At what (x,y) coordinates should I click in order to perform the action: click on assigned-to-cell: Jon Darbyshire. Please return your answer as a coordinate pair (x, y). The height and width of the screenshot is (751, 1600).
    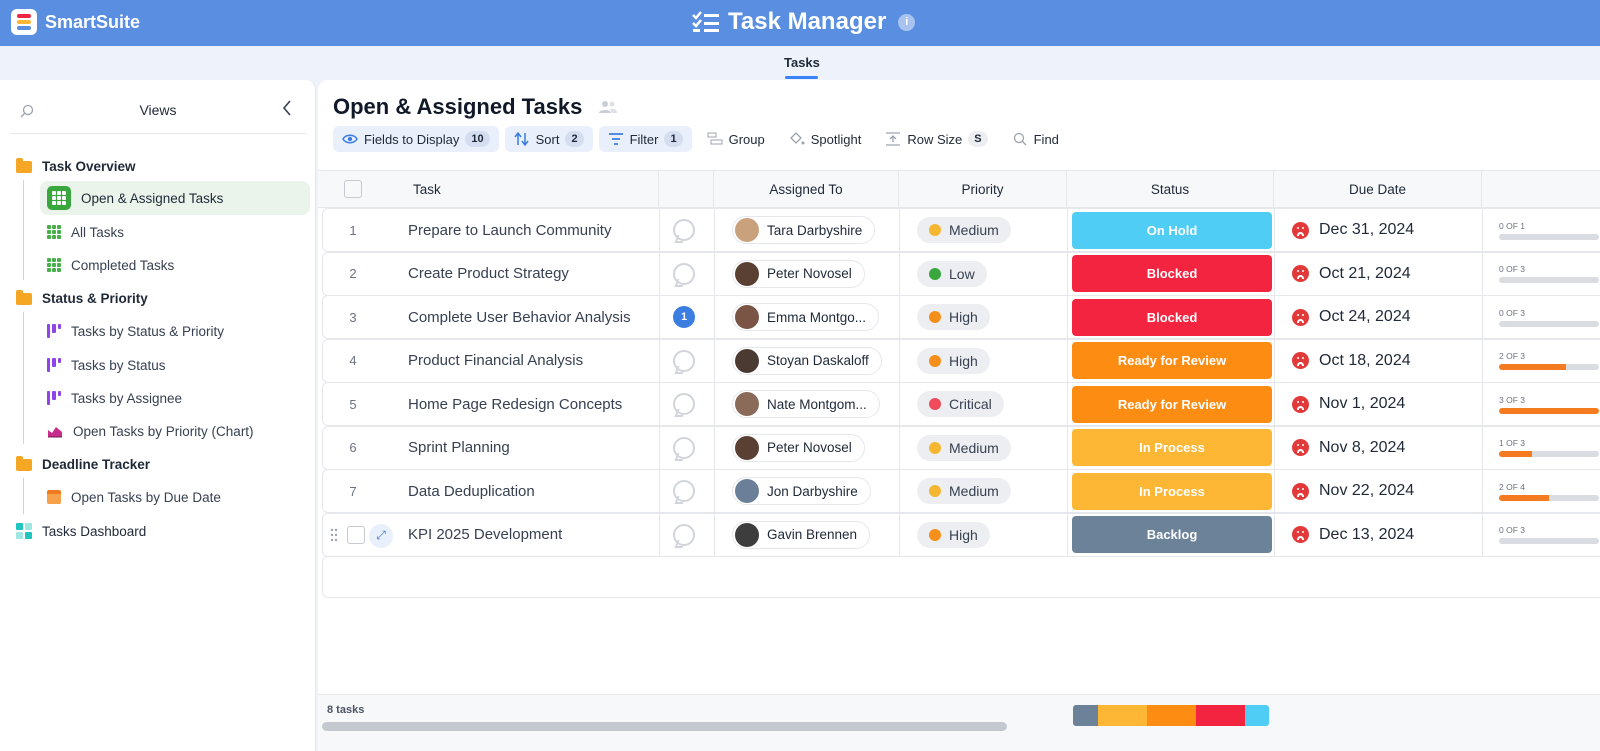
    Looking at the image, I should click on (819, 491).